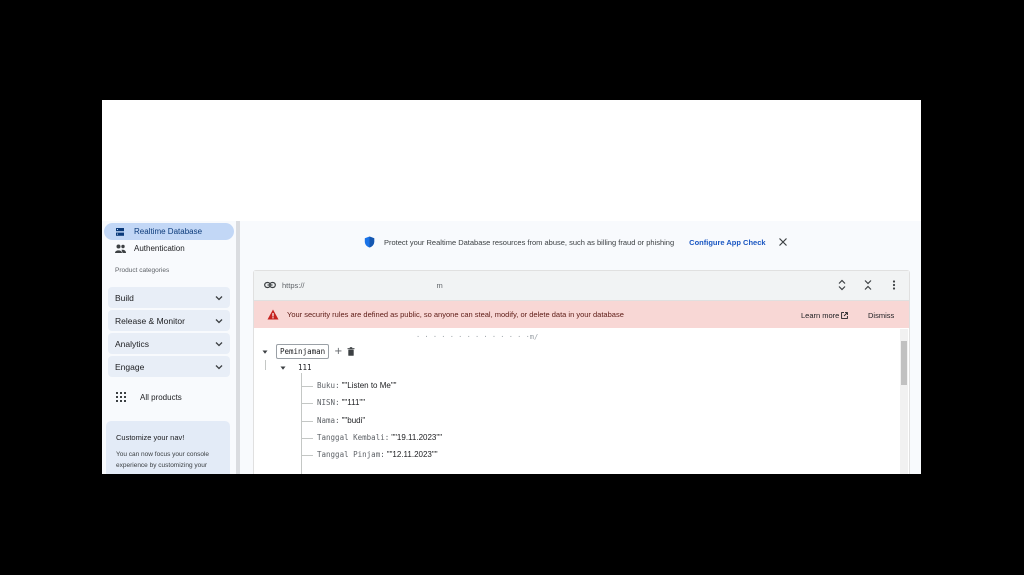  I want to click on sidebar-item-label: Realtime Database, so click(168, 231).